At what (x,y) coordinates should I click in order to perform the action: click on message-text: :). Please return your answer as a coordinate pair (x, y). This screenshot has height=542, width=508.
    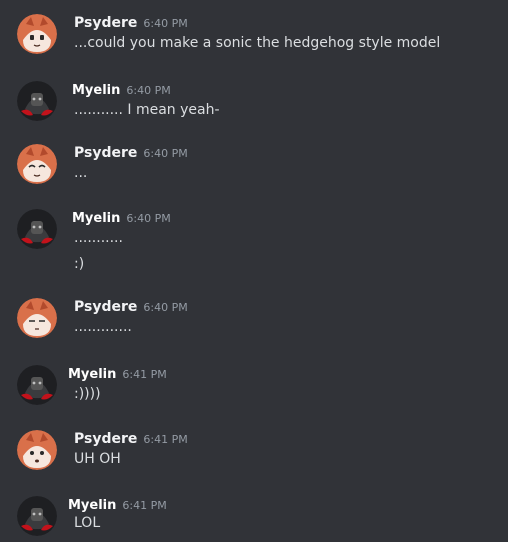
    Looking at the image, I should click on (79, 264).